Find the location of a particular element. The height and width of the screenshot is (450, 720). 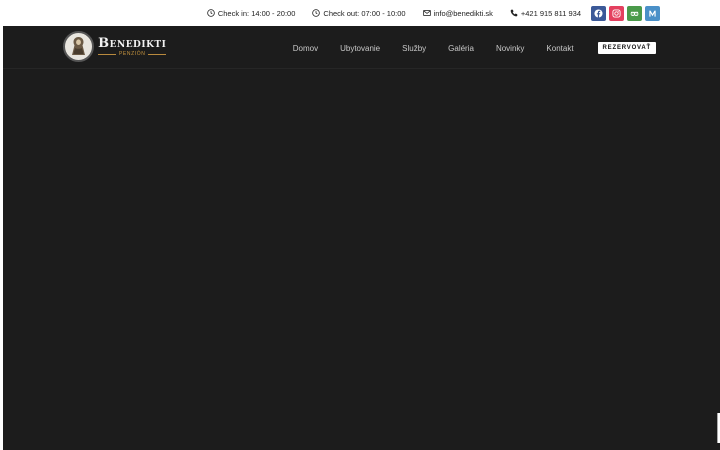

tripadvisor-icon is located at coordinates (634, 13).